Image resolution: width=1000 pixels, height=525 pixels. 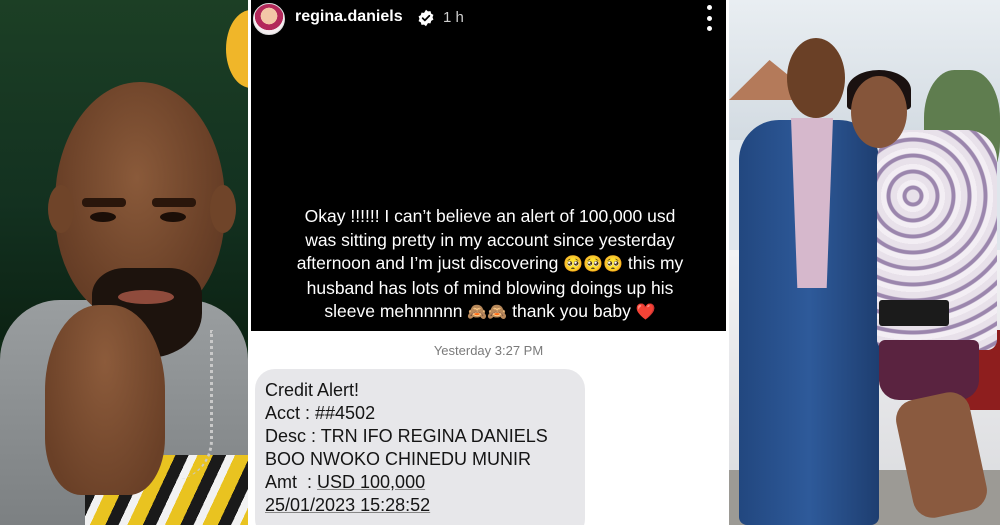 What do you see at coordinates (914, 313) in the screenshot?
I see `clutch-bag` at bounding box center [914, 313].